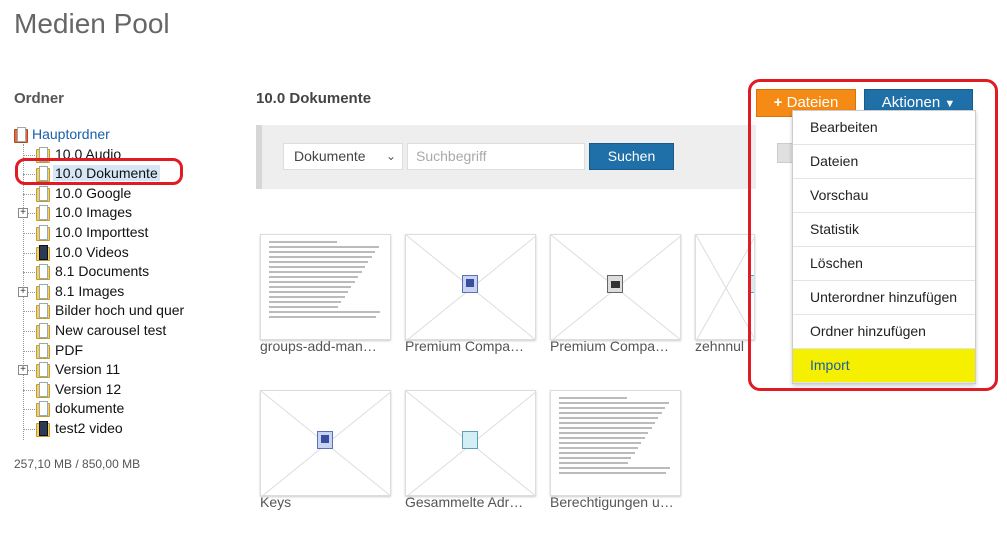 This screenshot has height=534, width=1007. I want to click on sidebar-heading: Ordner, so click(39, 98).